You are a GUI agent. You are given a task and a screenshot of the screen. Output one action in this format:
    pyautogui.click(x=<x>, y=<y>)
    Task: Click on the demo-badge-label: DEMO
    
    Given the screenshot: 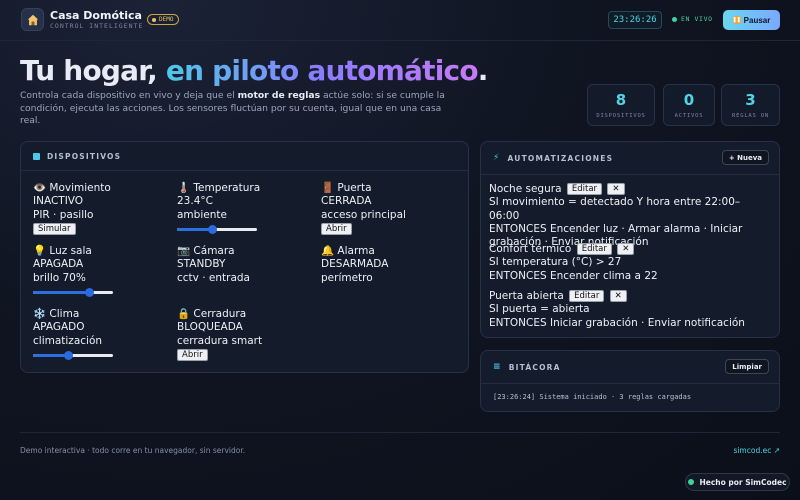 What is the action you would take?
    pyautogui.click(x=166, y=19)
    